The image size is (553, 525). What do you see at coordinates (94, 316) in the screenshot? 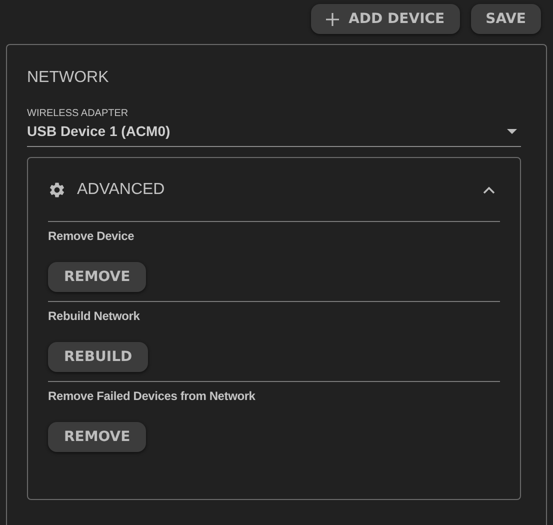
I see `setting-label: Rebuild Network` at bounding box center [94, 316].